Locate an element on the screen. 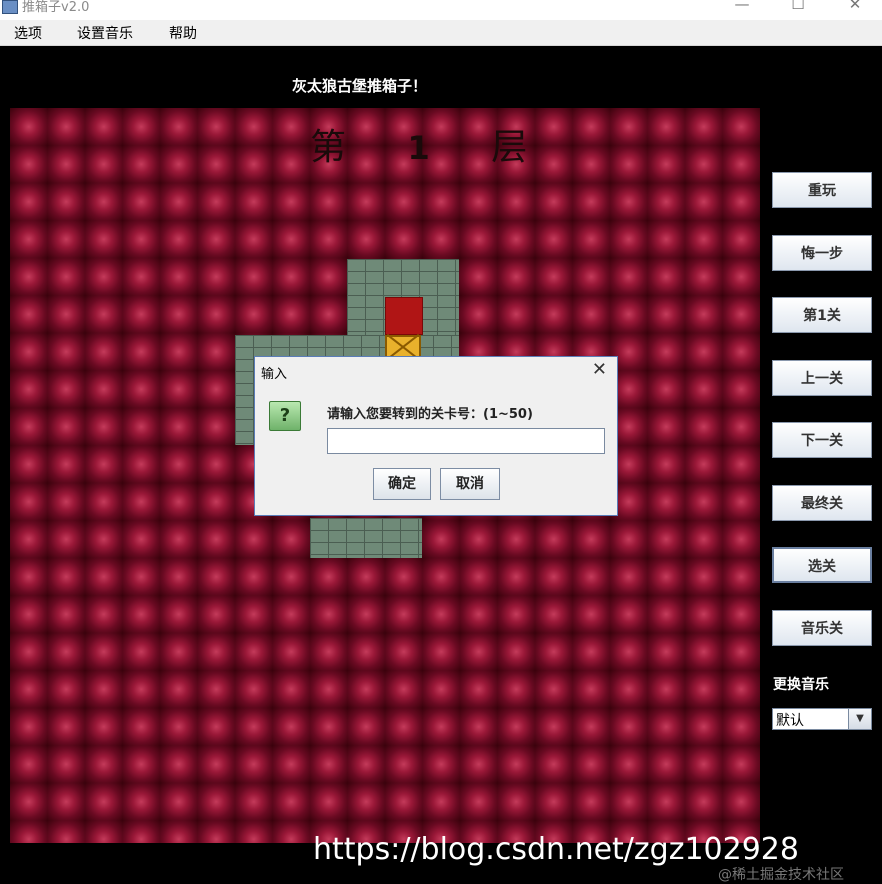 The image size is (882, 884). last-level-button: 最终关 is located at coordinates (822, 503).